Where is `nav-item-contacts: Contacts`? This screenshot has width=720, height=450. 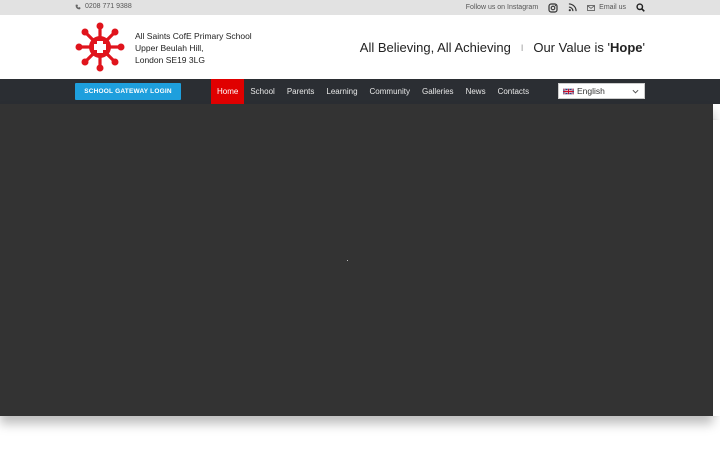
nav-item-contacts: Contacts is located at coordinates (514, 91).